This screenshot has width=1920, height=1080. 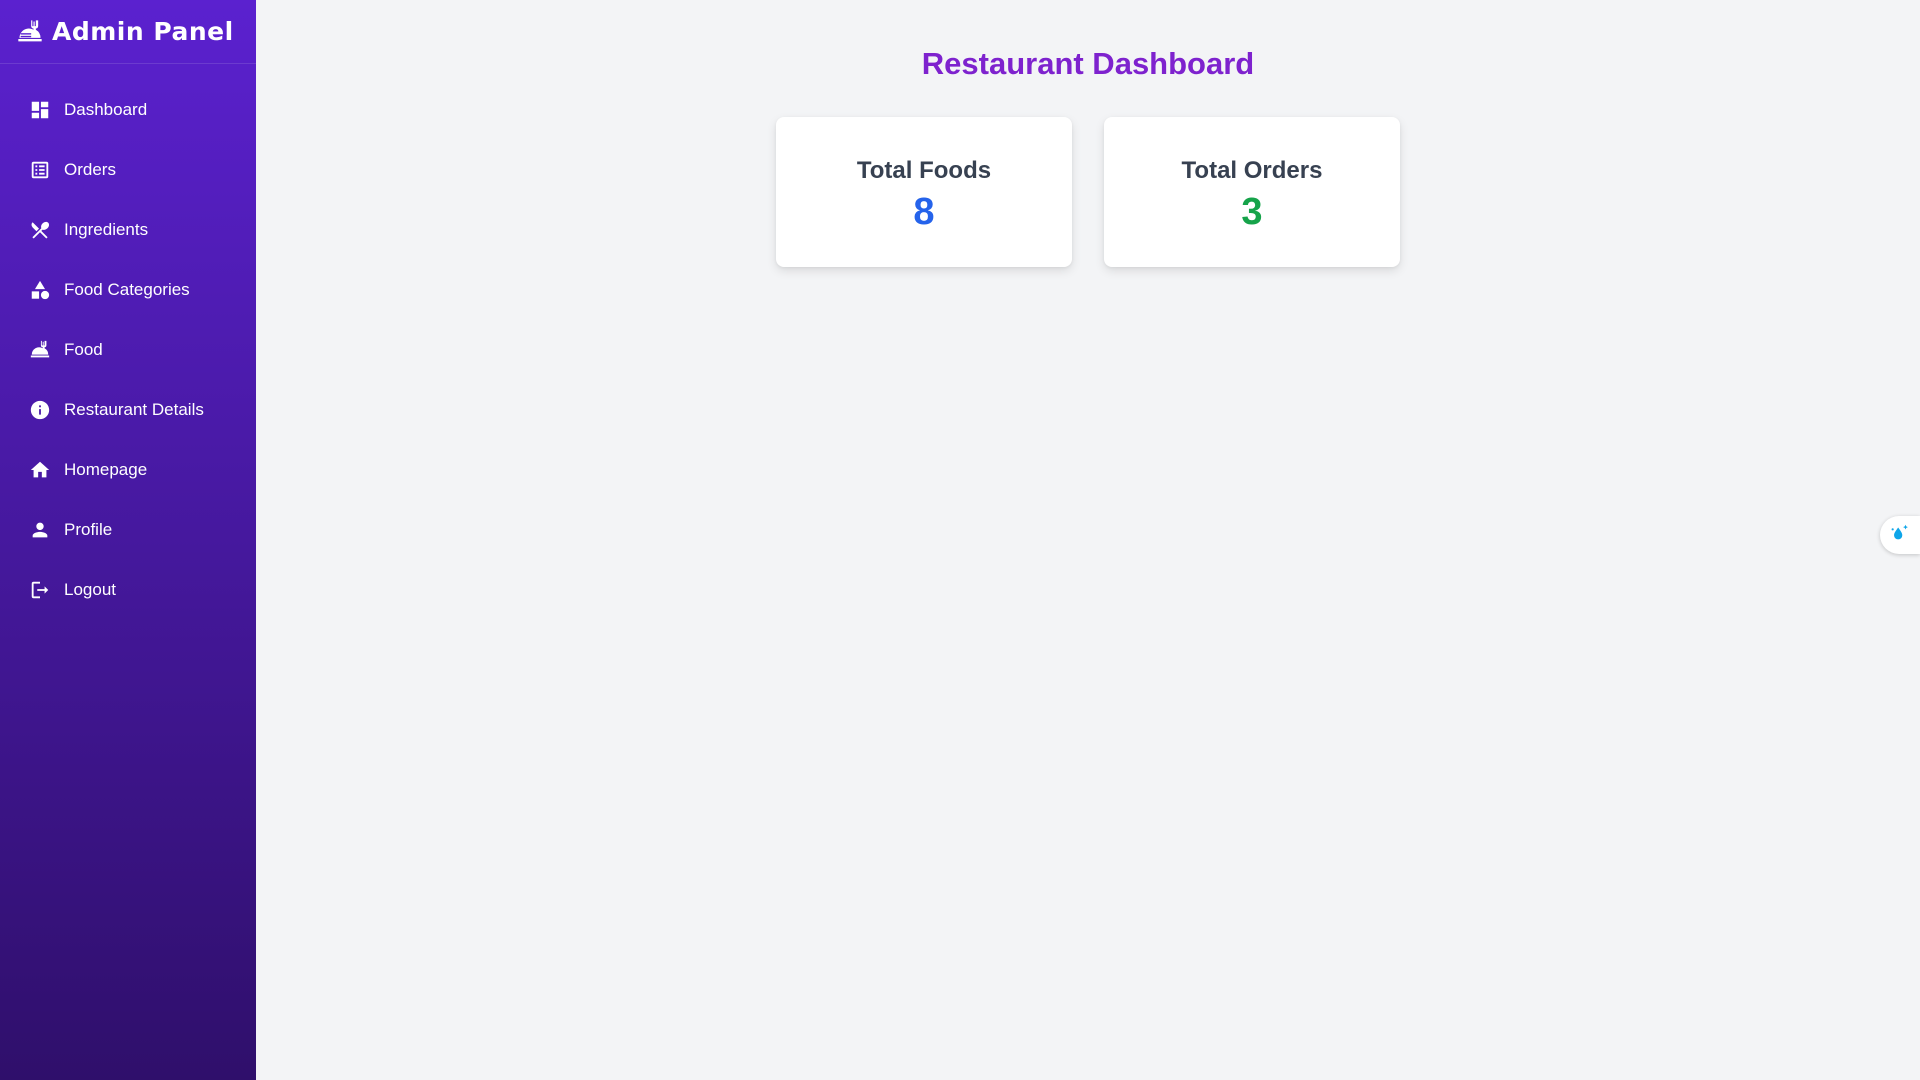 I want to click on list-icon, so click(x=40, y=170).